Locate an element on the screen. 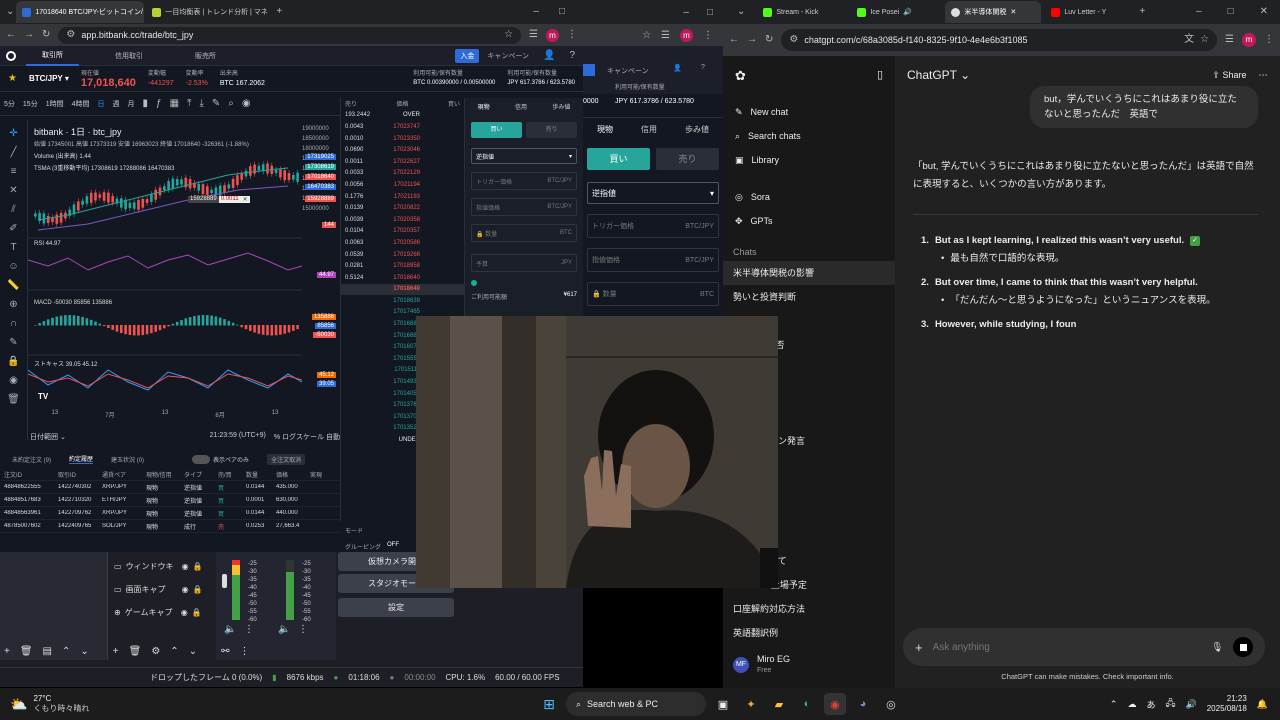  campaign-link: キャンペーン is located at coordinates (628, 71).